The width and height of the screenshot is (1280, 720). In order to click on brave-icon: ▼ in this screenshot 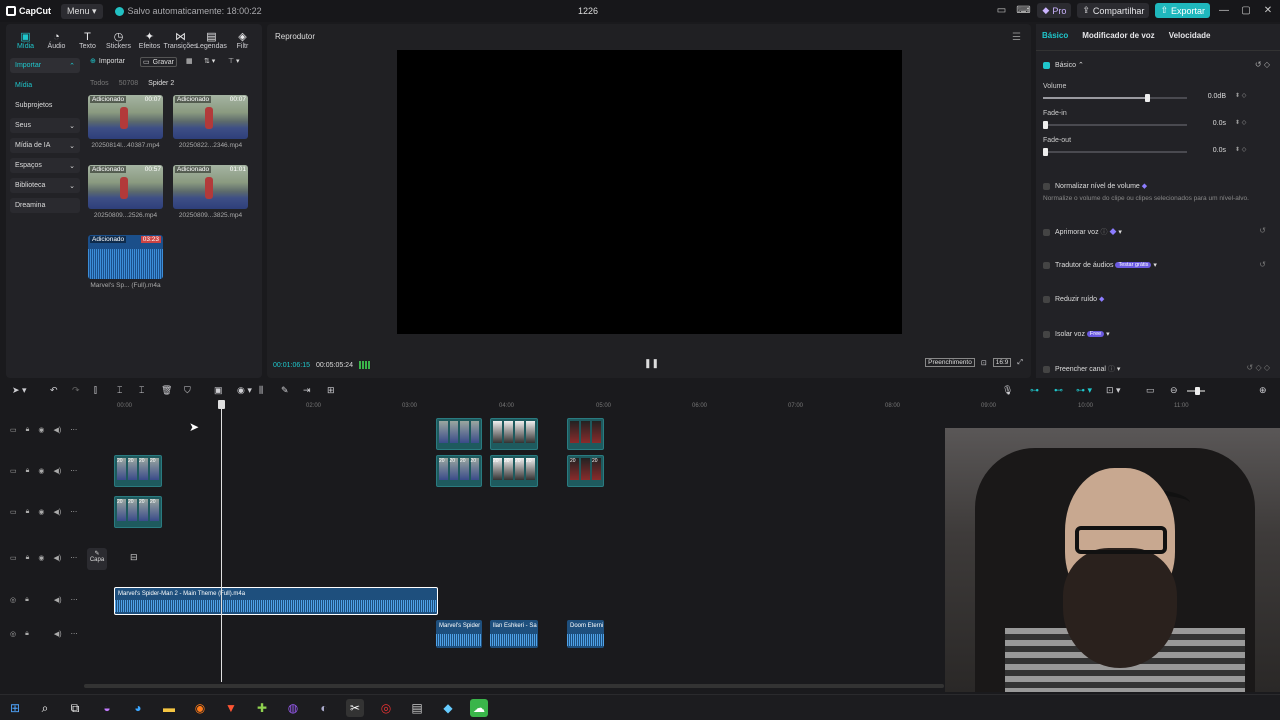, I will do `click(231, 708)`.